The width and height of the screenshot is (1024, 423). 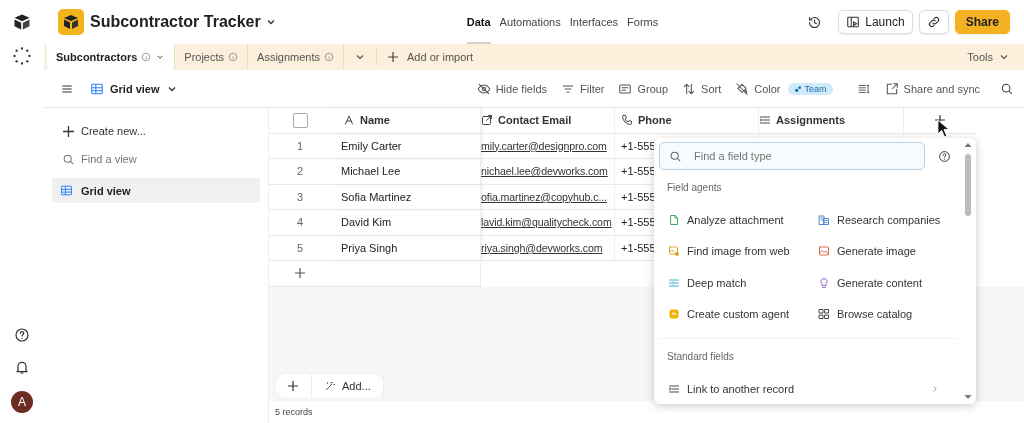 I want to click on find-field-type-field: Find a field type, so click(x=792, y=156).